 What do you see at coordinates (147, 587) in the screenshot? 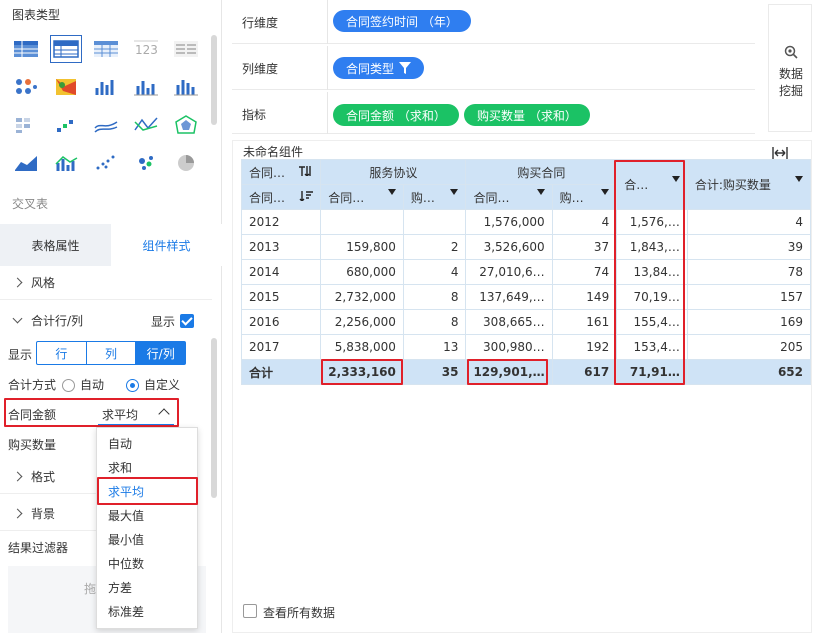
I see `dropdown-item: 方差` at bounding box center [147, 587].